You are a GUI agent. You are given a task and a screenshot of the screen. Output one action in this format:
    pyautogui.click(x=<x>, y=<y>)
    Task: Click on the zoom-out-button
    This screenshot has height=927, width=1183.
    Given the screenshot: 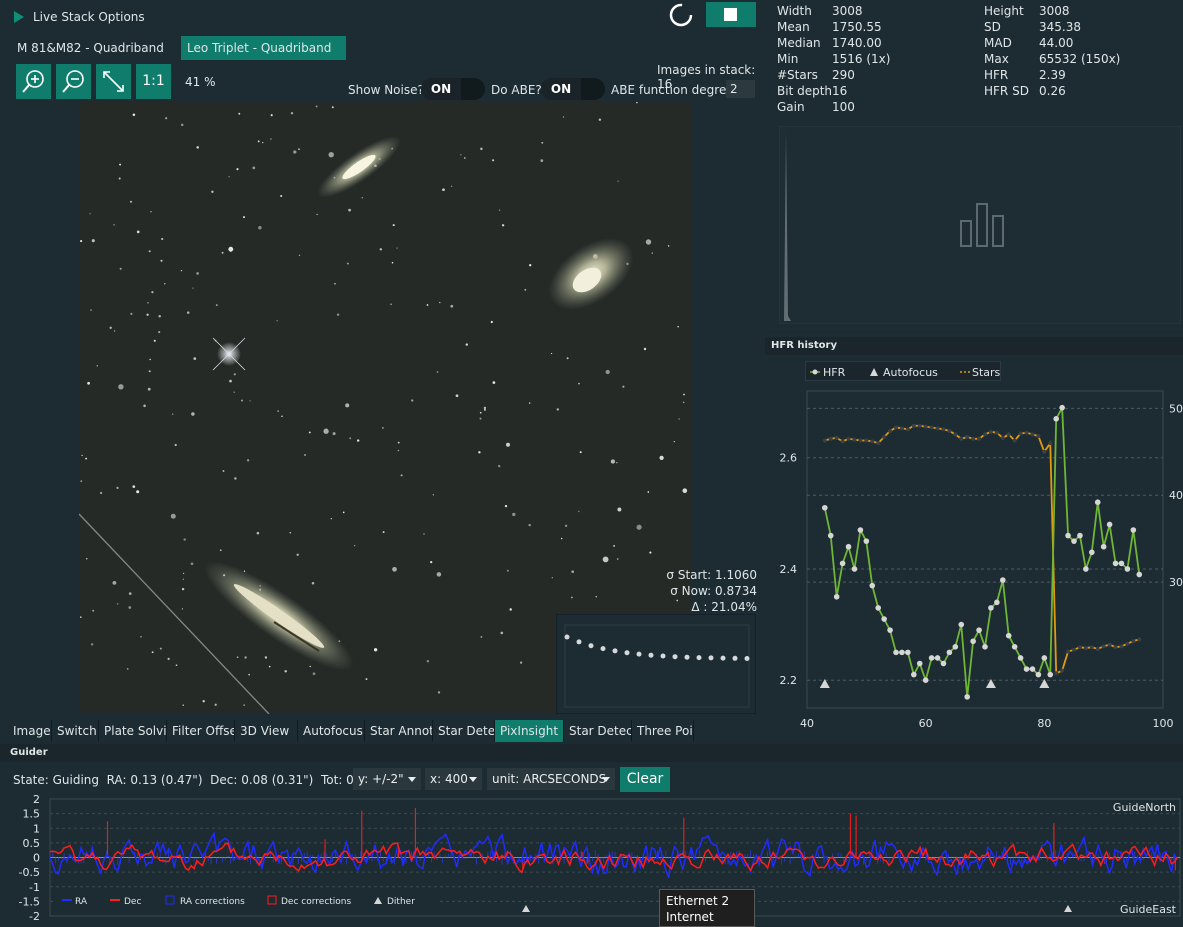 What is the action you would take?
    pyautogui.click(x=73, y=81)
    